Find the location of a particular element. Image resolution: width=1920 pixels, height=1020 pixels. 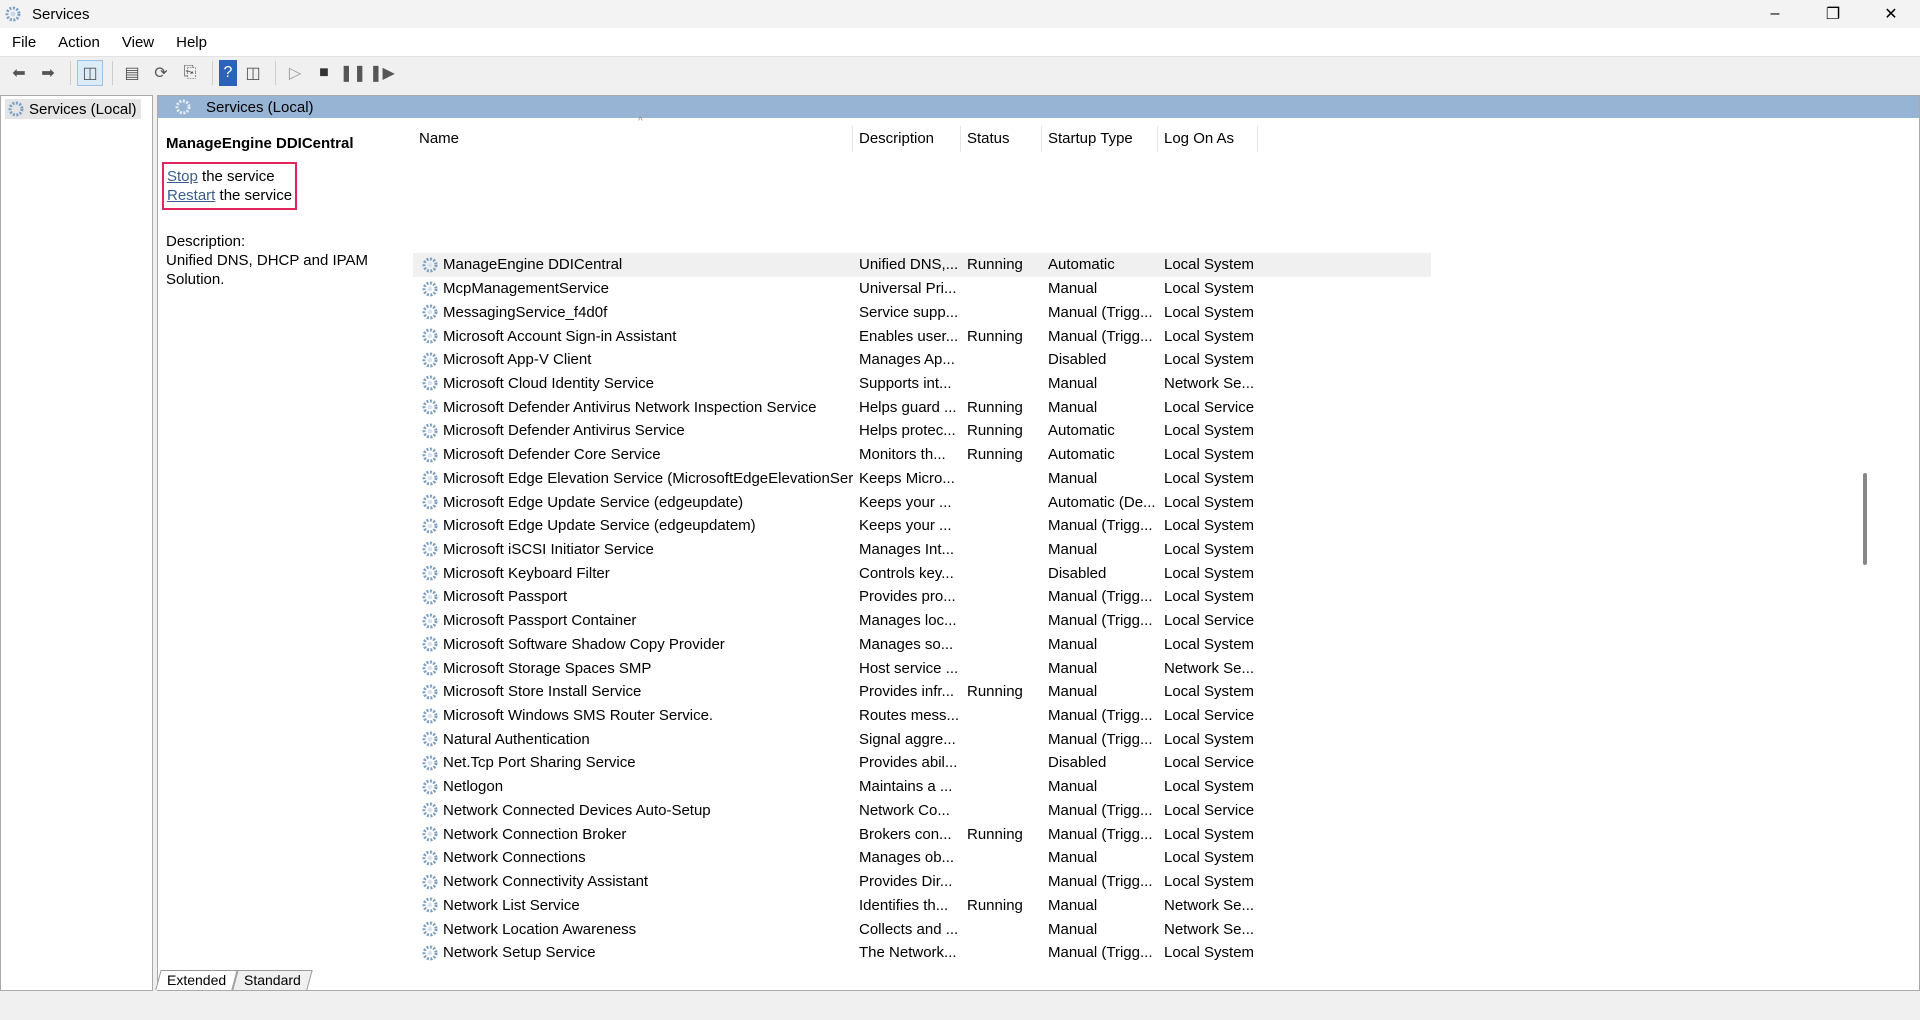

show-action-pane-icon: ◫ is located at coordinates (253, 73).